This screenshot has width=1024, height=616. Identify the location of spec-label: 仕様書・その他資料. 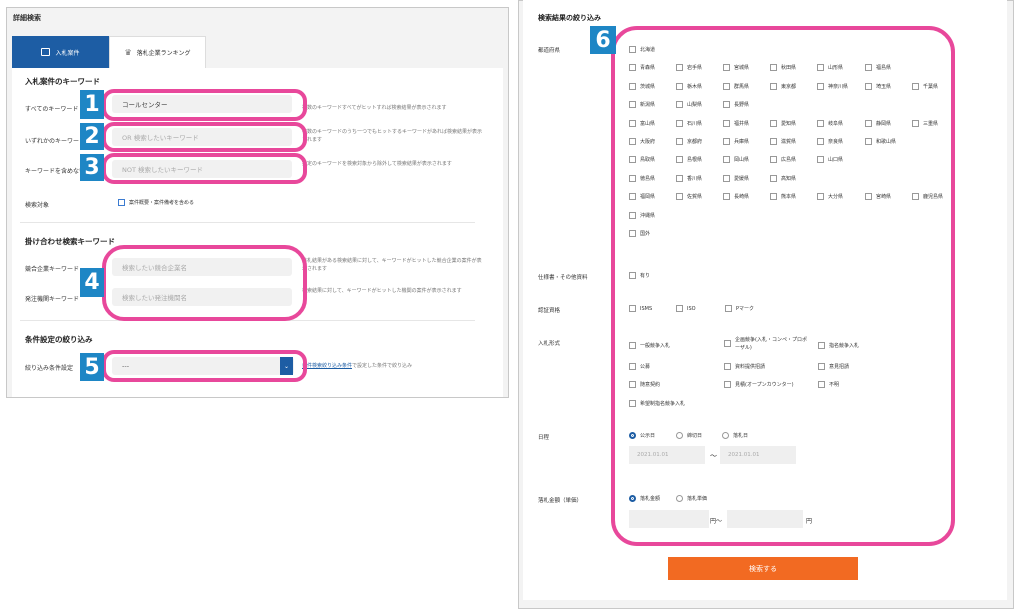
(563, 278).